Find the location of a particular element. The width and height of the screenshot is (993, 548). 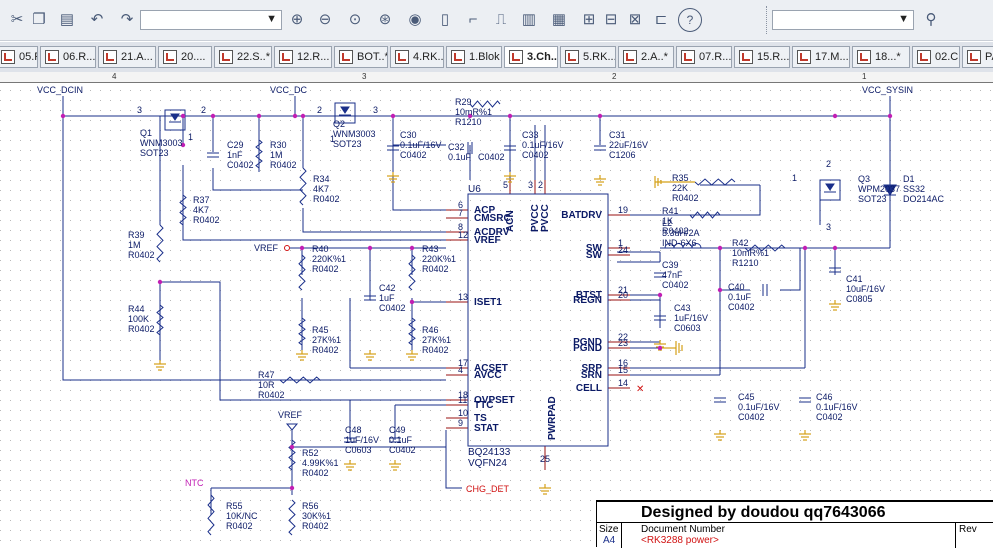

place-offpage-icon: ⊏ is located at coordinates (661, 19).